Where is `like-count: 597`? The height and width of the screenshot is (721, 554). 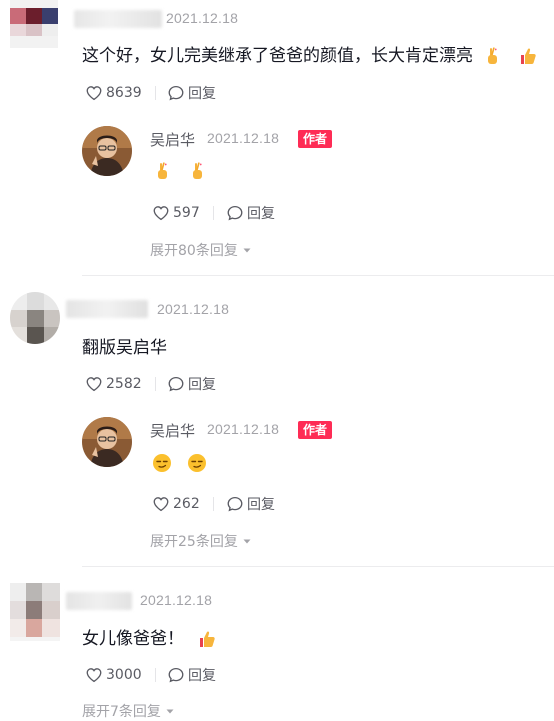
like-count: 597 is located at coordinates (186, 213).